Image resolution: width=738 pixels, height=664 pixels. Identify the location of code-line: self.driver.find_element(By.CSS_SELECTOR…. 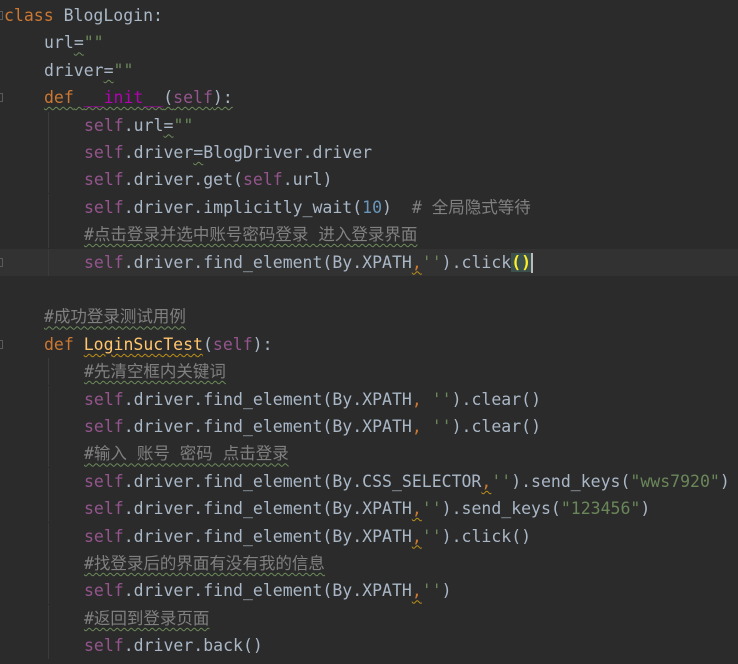
(369, 481).